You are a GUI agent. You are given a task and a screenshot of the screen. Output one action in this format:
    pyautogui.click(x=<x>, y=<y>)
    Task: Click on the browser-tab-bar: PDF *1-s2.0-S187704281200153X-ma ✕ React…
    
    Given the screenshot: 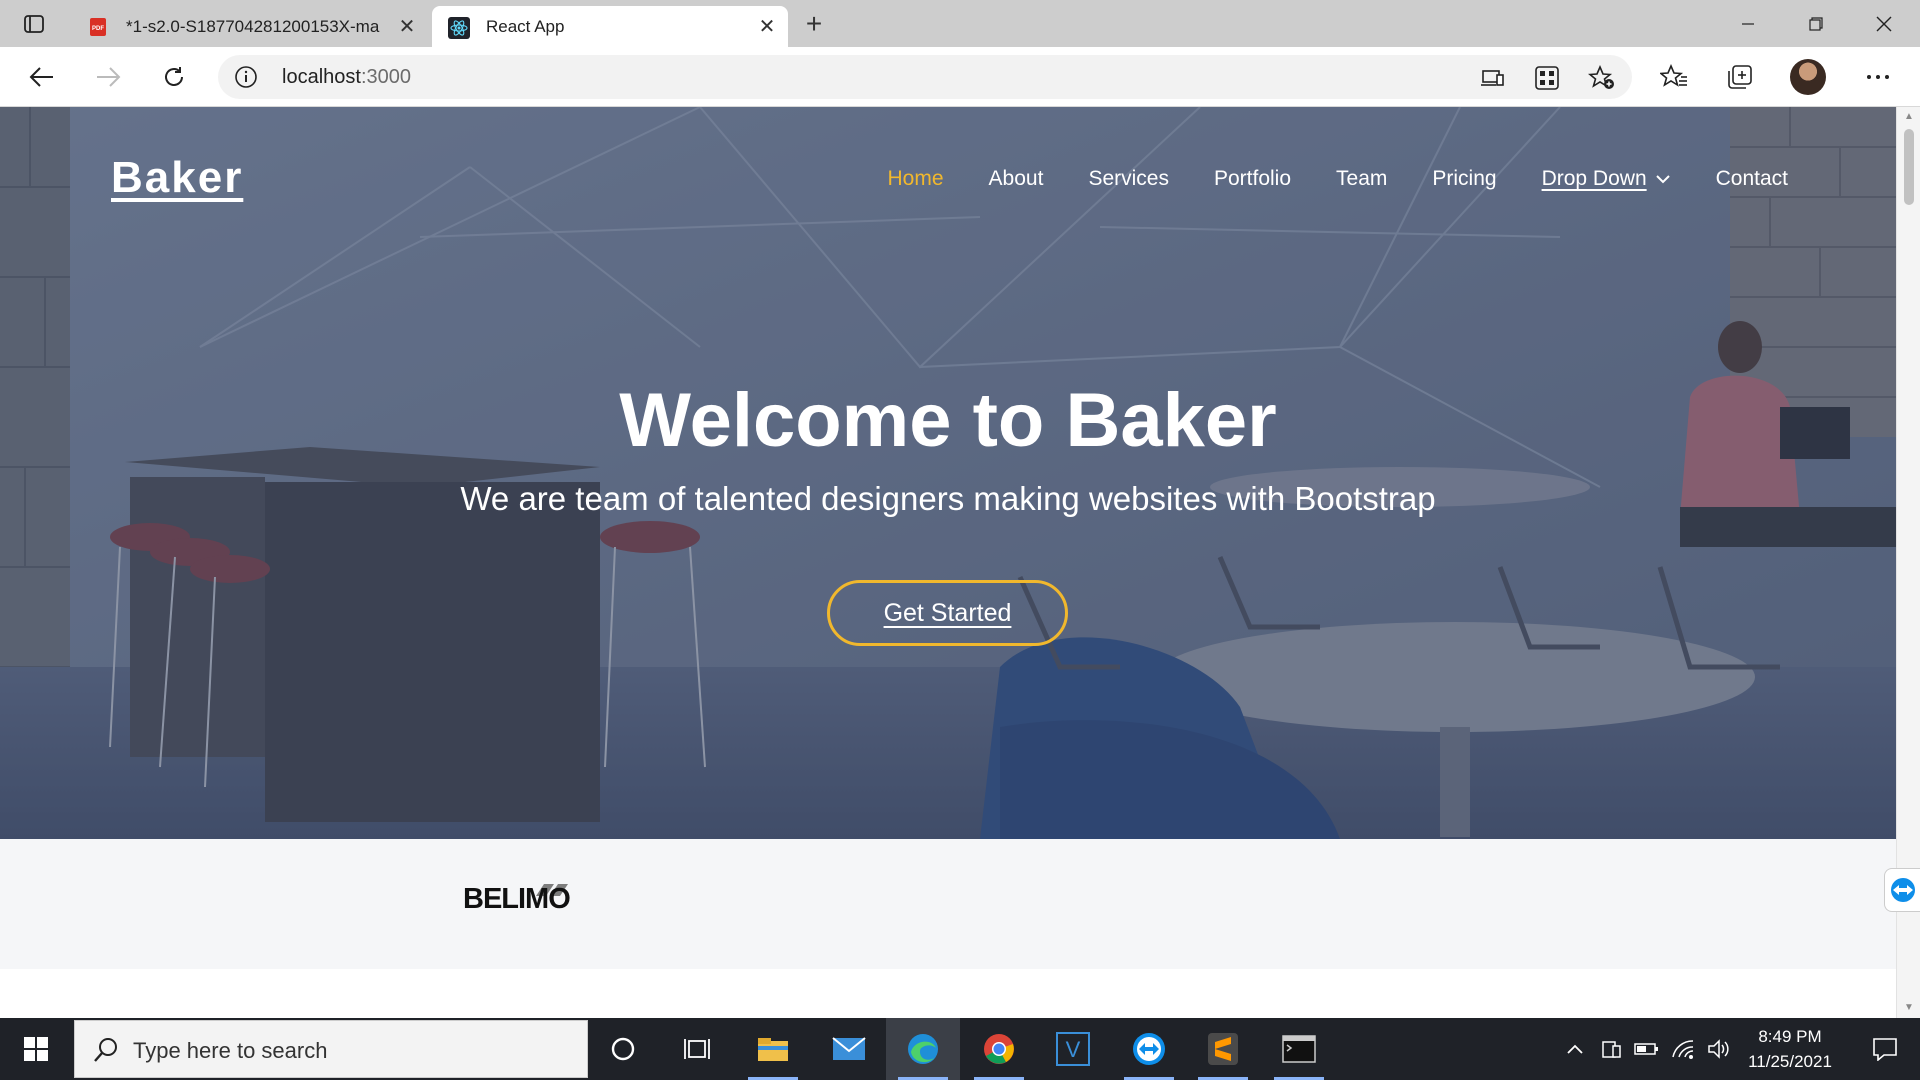 What is the action you would take?
    pyautogui.click(x=960, y=23)
    